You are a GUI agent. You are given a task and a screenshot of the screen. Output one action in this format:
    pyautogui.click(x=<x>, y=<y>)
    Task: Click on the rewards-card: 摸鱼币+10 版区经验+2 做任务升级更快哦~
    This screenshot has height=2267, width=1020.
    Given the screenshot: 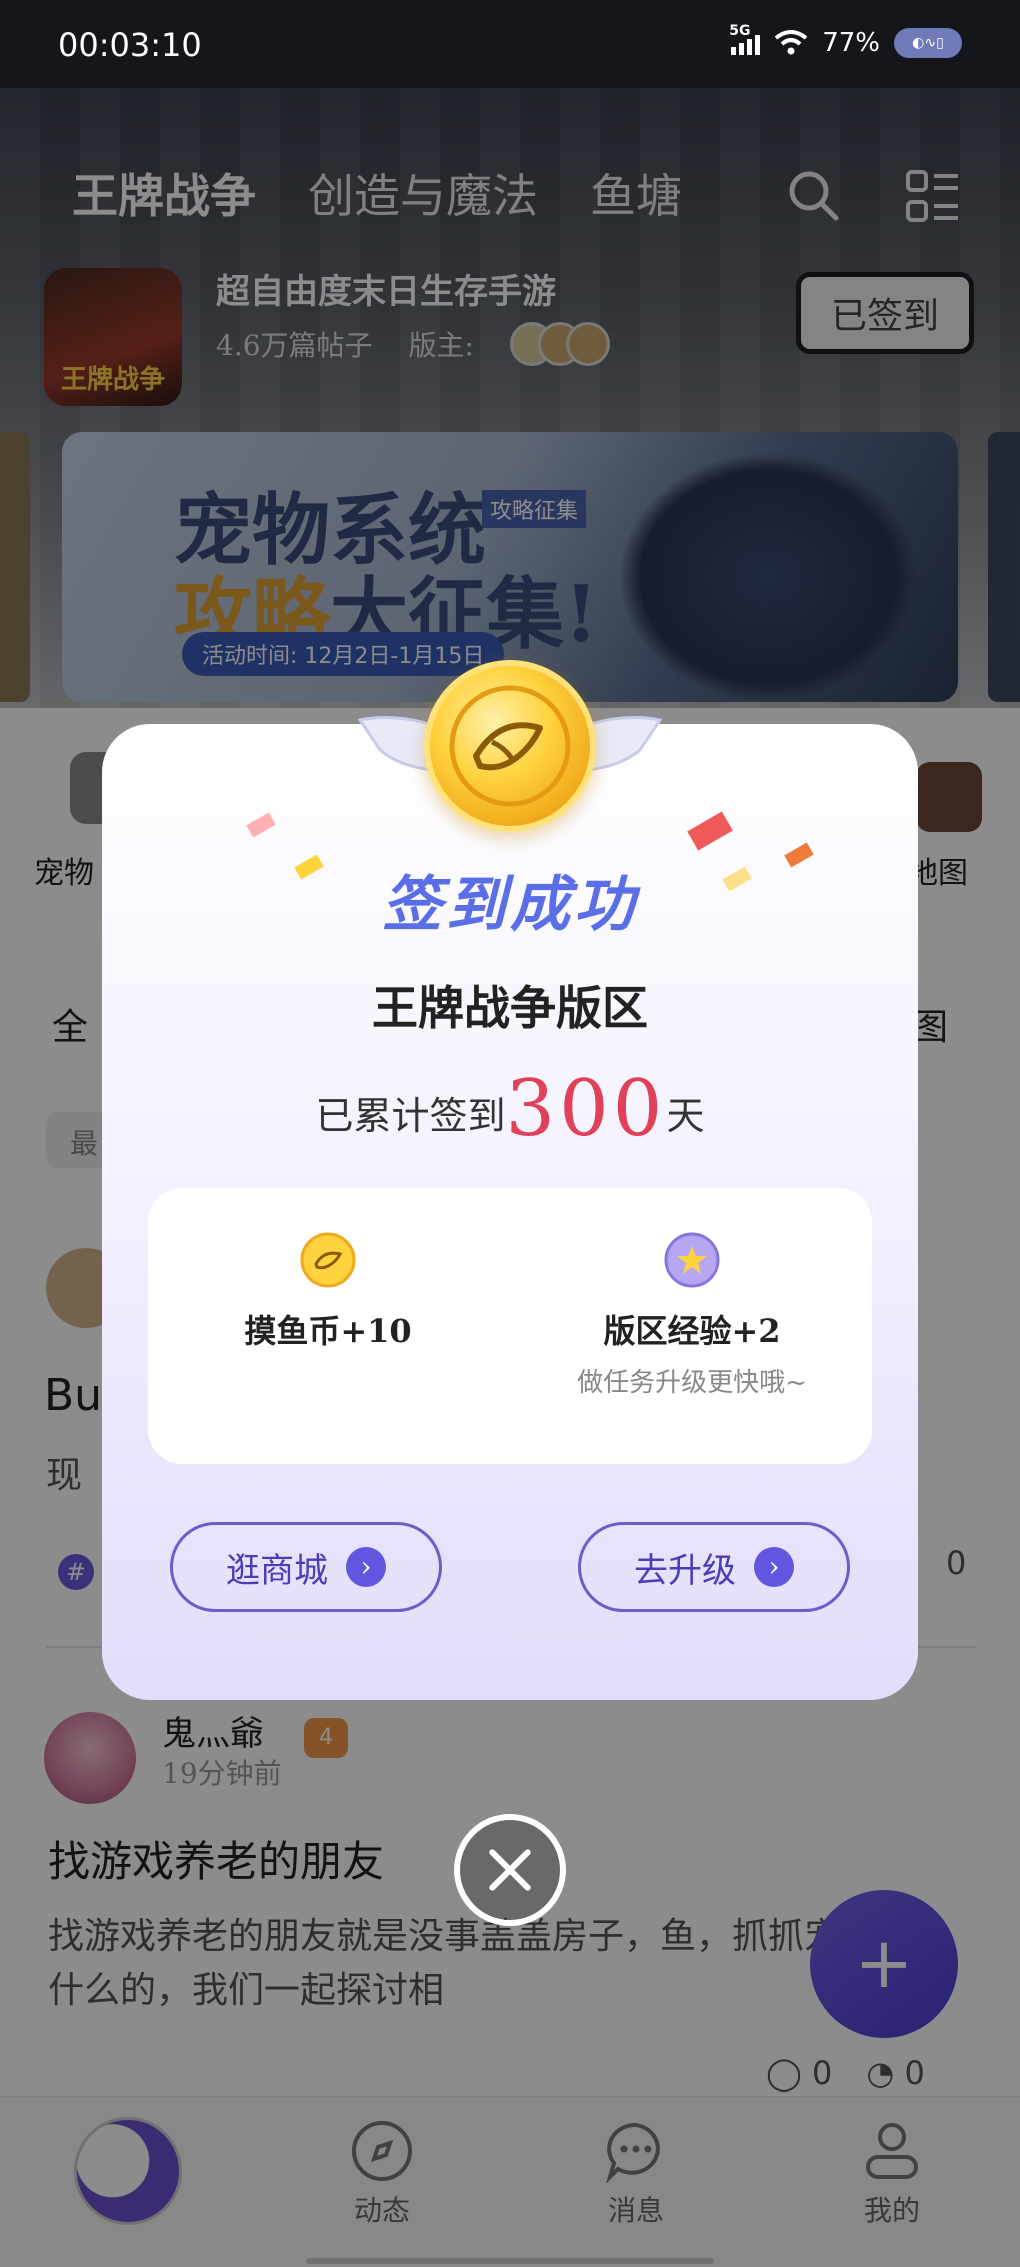 What is the action you would take?
    pyautogui.click(x=510, y=1326)
    